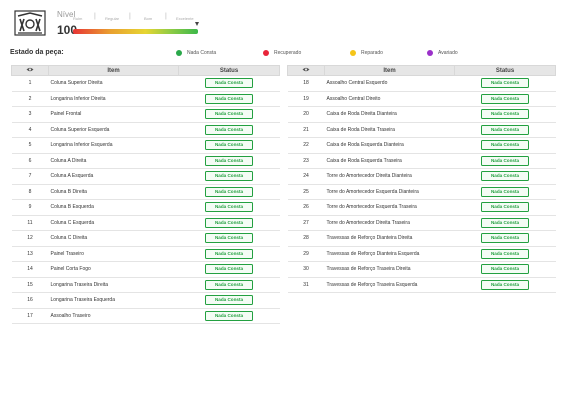 The image size is (566, 400). I want to click on row-number: 6, so click(30, 160).